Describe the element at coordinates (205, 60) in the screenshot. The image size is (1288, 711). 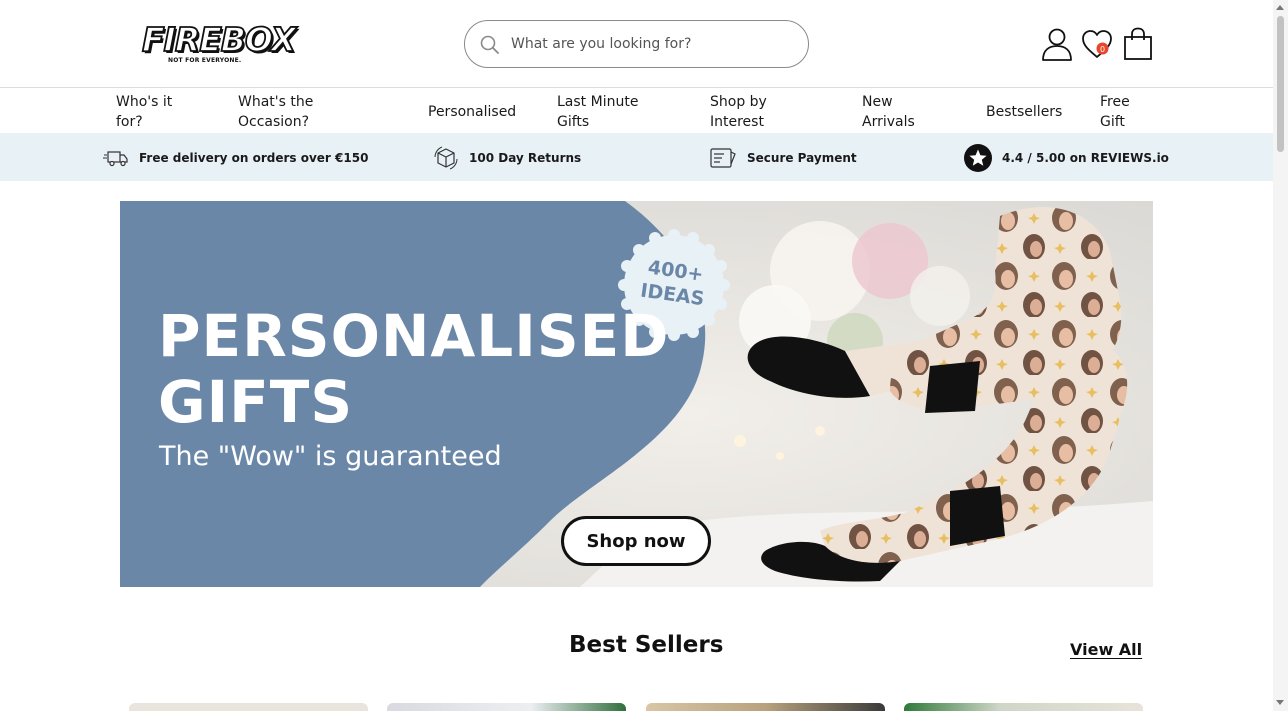
I see `logo-tagline: NOT FOR EVERYONE.` at that location.